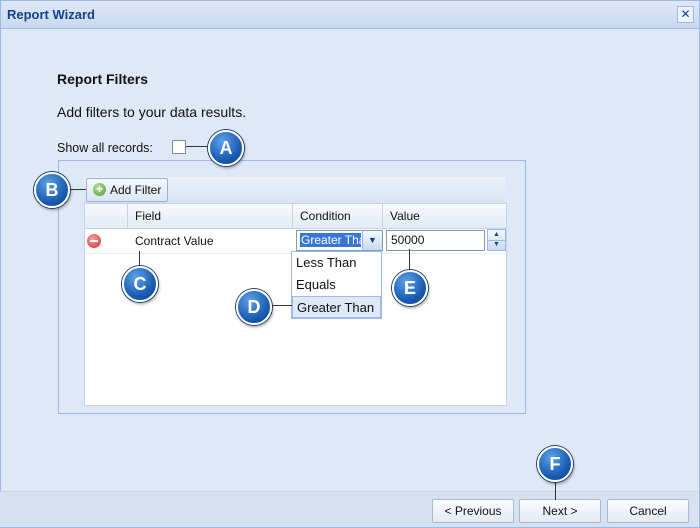 The height and width of the screenshot is (528, 700). What do you see at coordinates (409, 259) in the screenshot?
I see `callout-e-leader` at bounding box center [409, 259].